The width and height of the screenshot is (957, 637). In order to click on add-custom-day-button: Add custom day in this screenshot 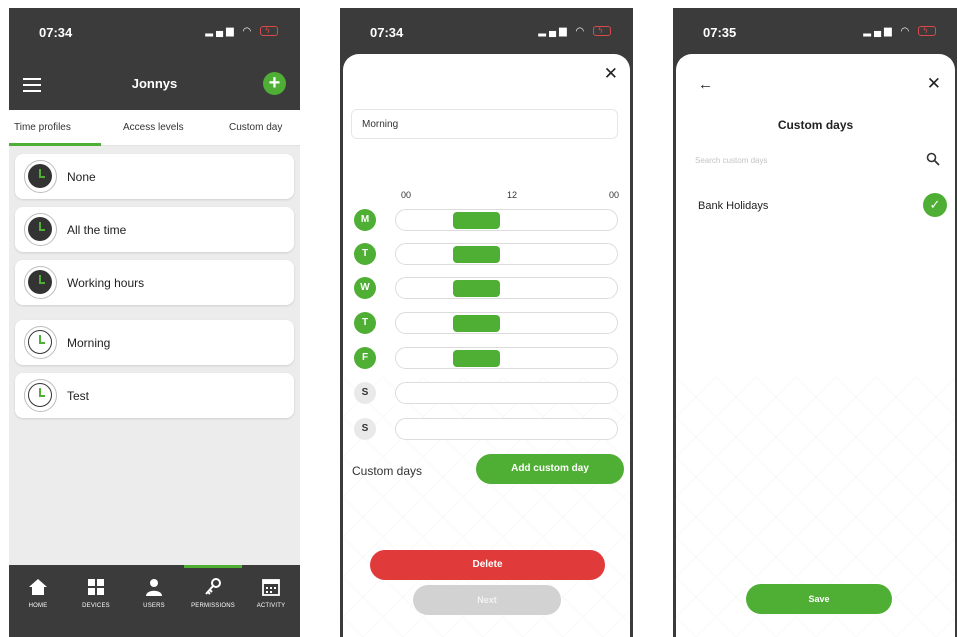, I will do `click(550, 469)`.